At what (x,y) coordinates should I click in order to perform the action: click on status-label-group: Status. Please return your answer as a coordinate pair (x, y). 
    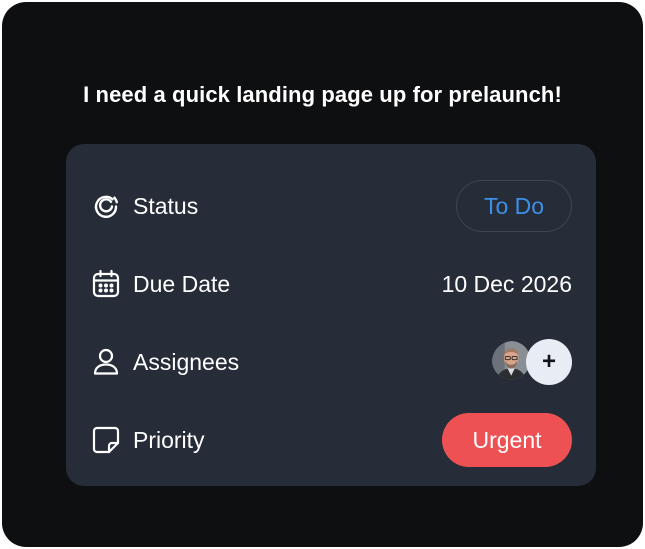
    Looking at the image, I should click on (144, 206).